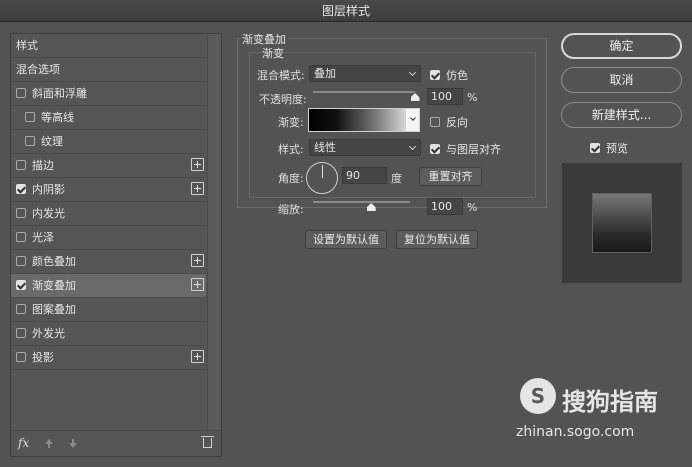  Describe the element at coordinates (43, 165) in the screenshot. I see `style-list-item-label: 描边` at that location.